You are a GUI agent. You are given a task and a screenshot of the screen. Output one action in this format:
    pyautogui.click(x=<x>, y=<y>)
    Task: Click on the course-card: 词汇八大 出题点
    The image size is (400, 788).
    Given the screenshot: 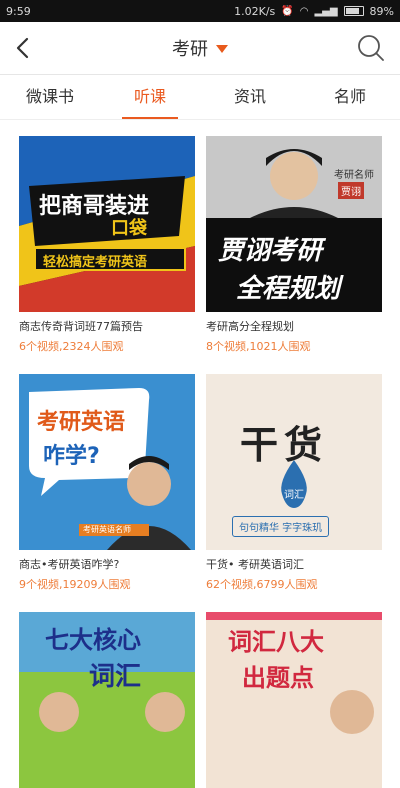 What is the action you would take?
    pyautogui.click(x=294, y=700)
    